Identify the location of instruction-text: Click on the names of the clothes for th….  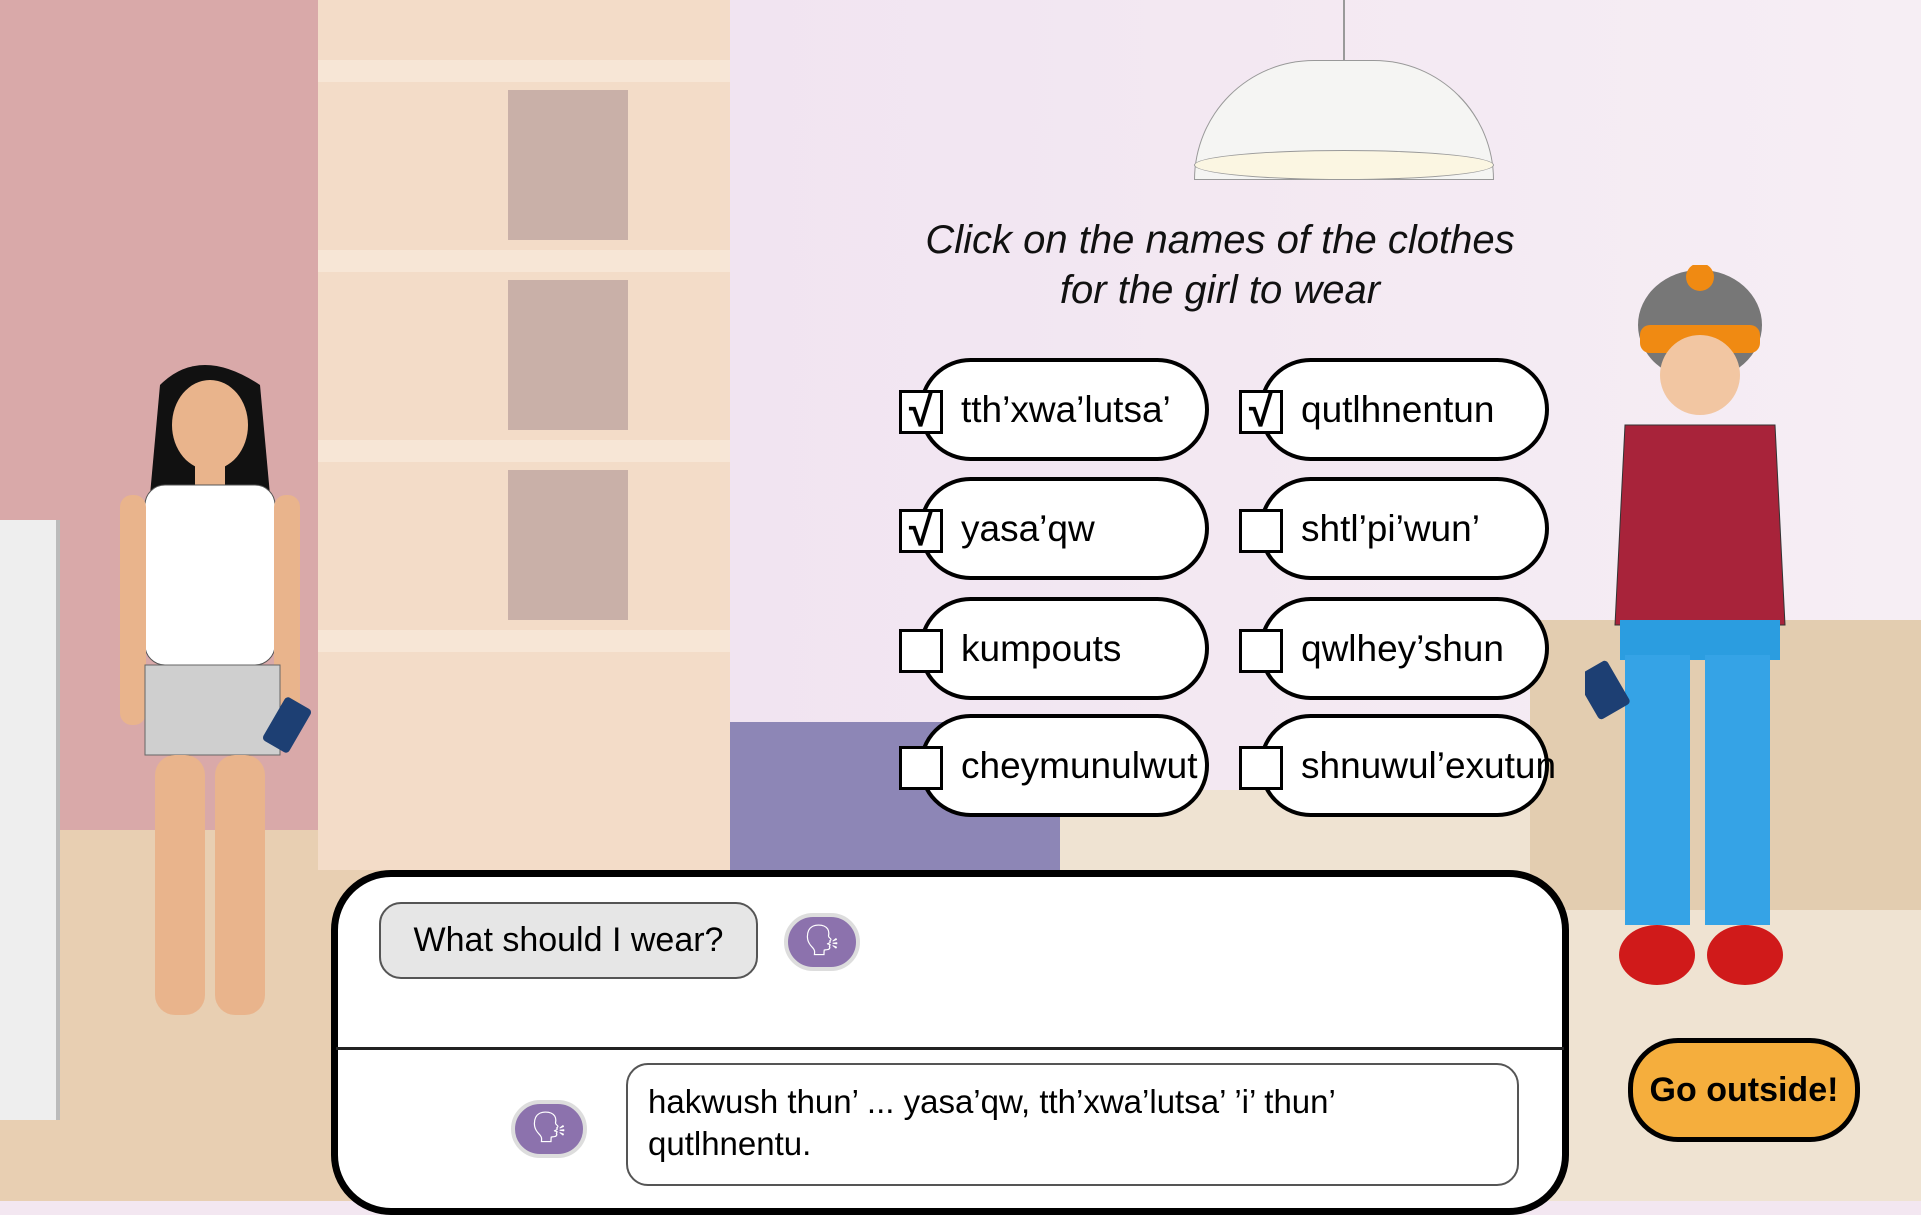
(1220, 265).